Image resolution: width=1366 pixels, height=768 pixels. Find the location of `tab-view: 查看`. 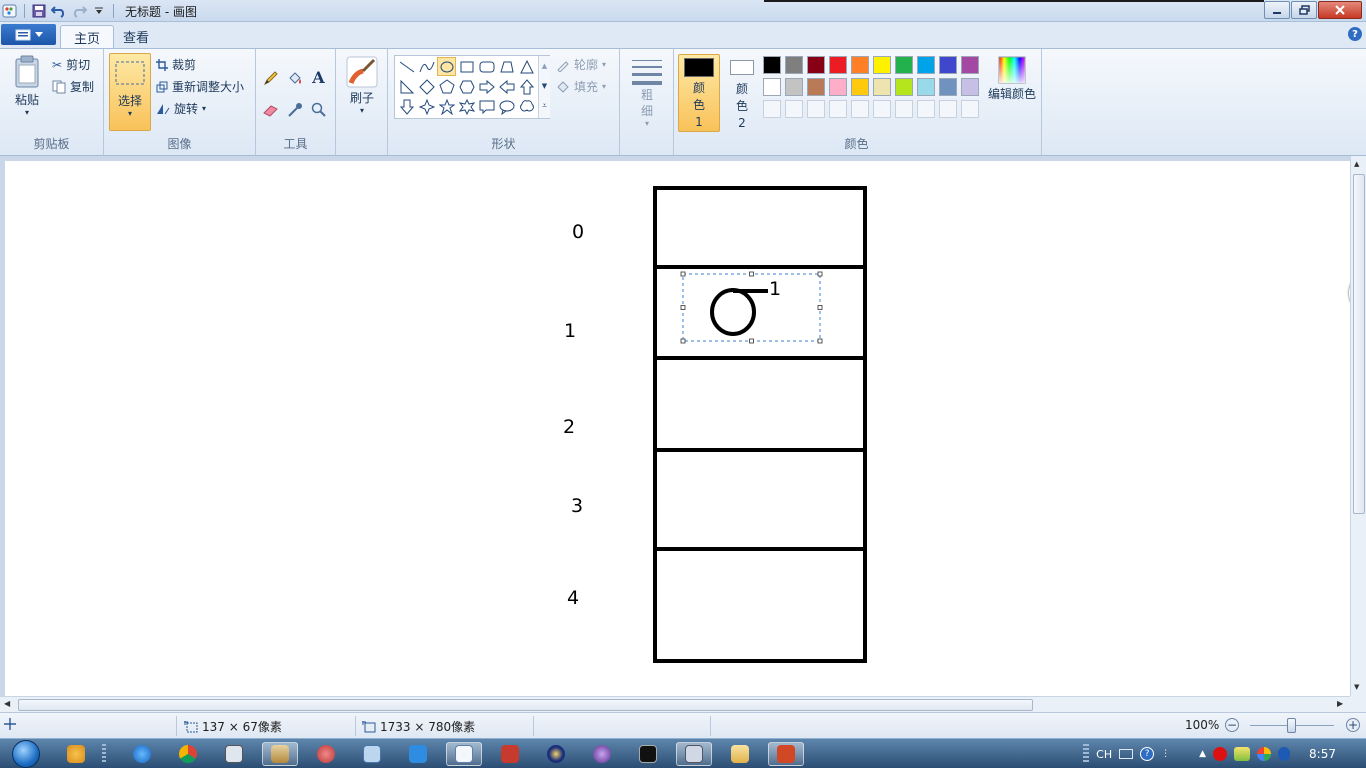

tab-view: 查看 is located at coordinates (136, 36).